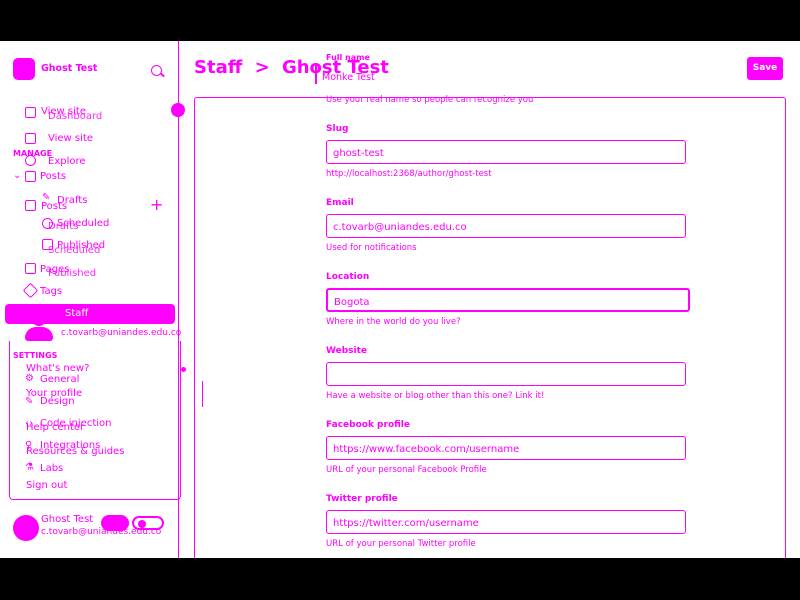  Describe the element at coordinates (340, 203) in the screenshot. I see `email-label: Email` at that location.